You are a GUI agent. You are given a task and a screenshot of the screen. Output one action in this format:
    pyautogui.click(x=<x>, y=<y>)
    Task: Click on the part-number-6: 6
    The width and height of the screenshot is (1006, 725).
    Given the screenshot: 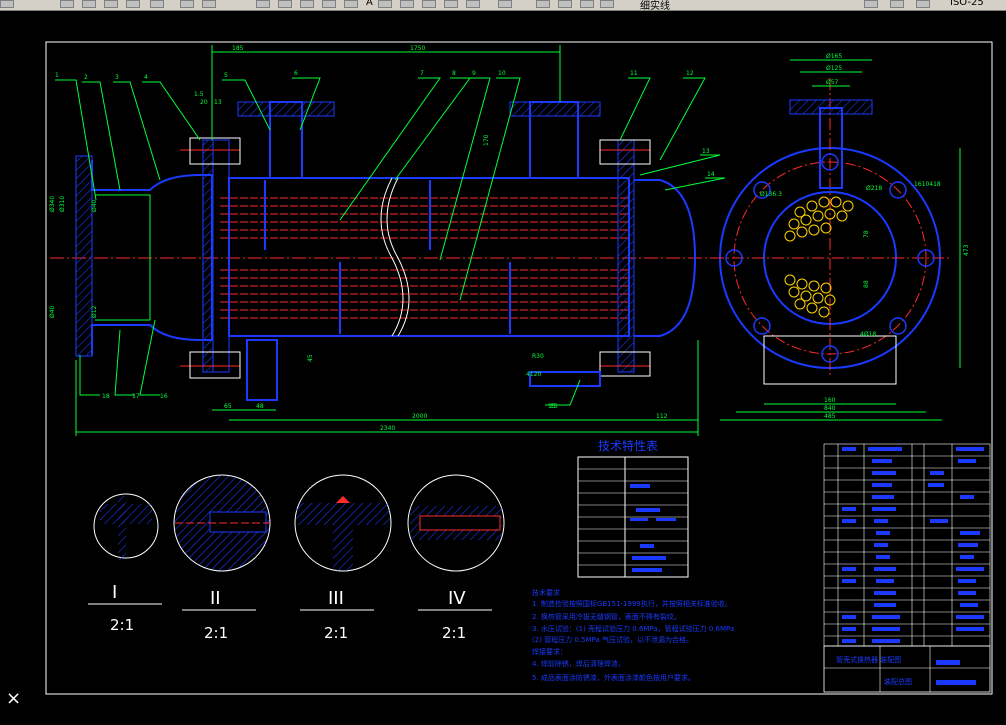 What is the action you would take?
    pyautogui.click(x=296, y=73)
    